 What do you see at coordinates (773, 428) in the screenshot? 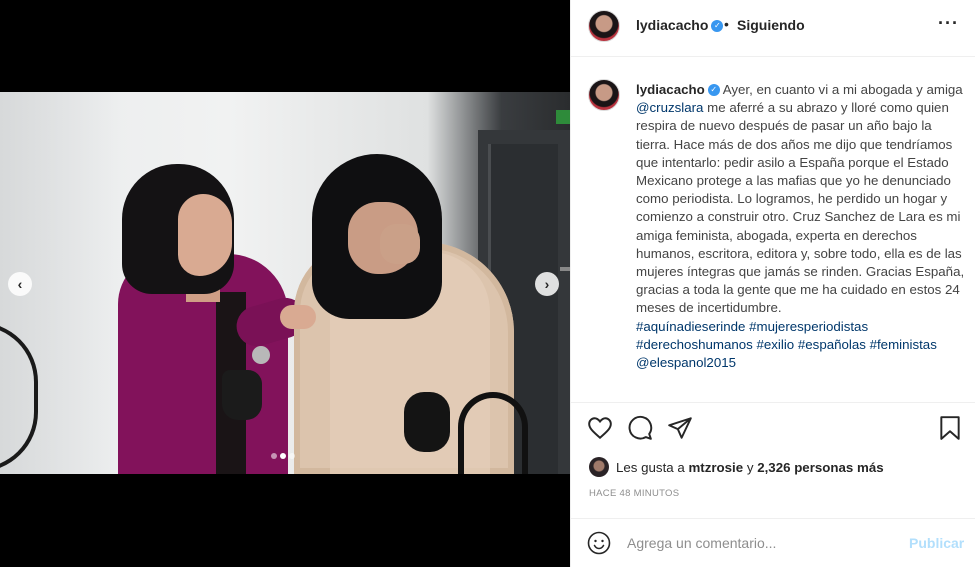
I see `action-bar` at bounding box center [773, 428].